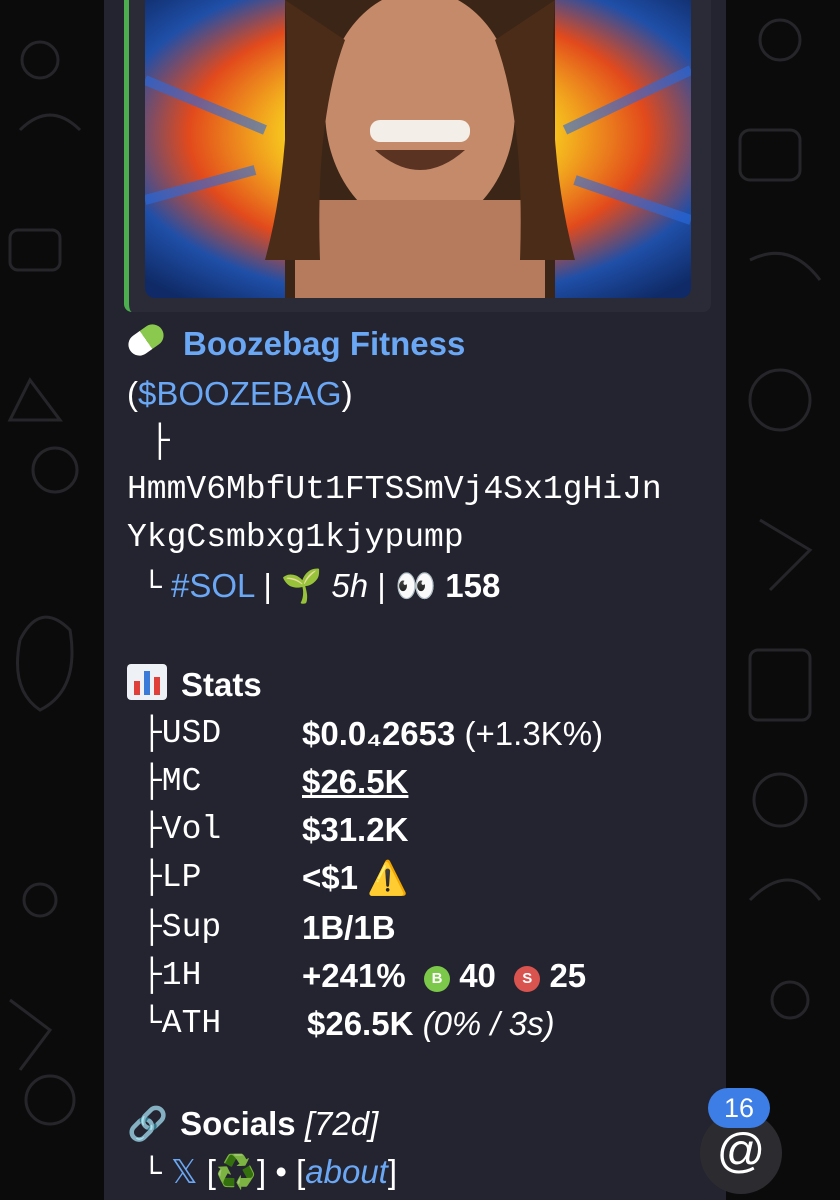 Image resolution: width=840 pixels, height=1200 pixels. Describe the element at coordinates (172, 781) in the screenshot. I see `stat-key: ├MC` at that location.